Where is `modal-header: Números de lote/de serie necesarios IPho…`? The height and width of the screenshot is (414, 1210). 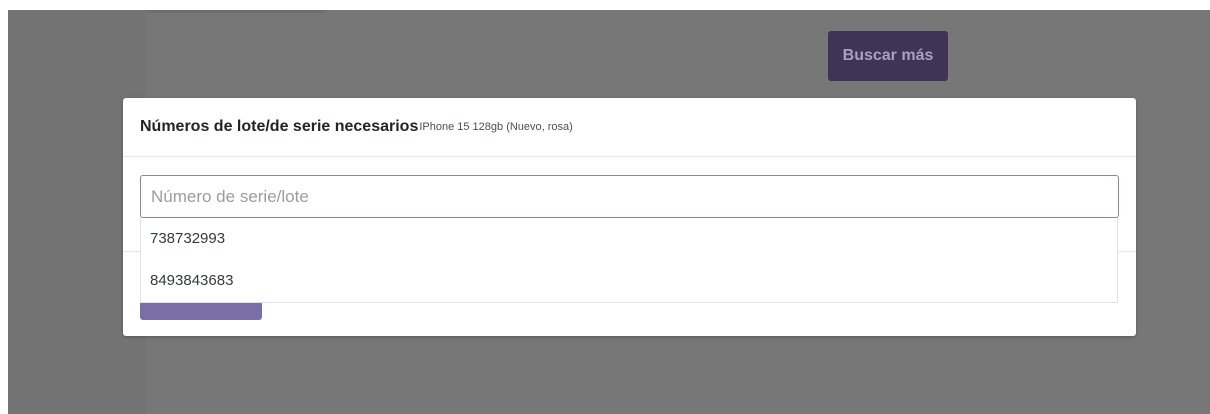 modal-header: Números de lote/de serie necesarios IPho… is located at coordinates (629, 127).